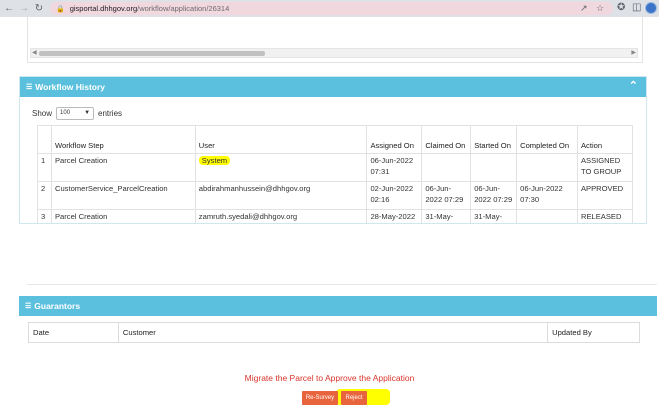 The height and width of the screenshot is (405, 659). Describe the element at coordinates (494, 216) in the screenshot. I see `row-started: 31-May-` at that location.